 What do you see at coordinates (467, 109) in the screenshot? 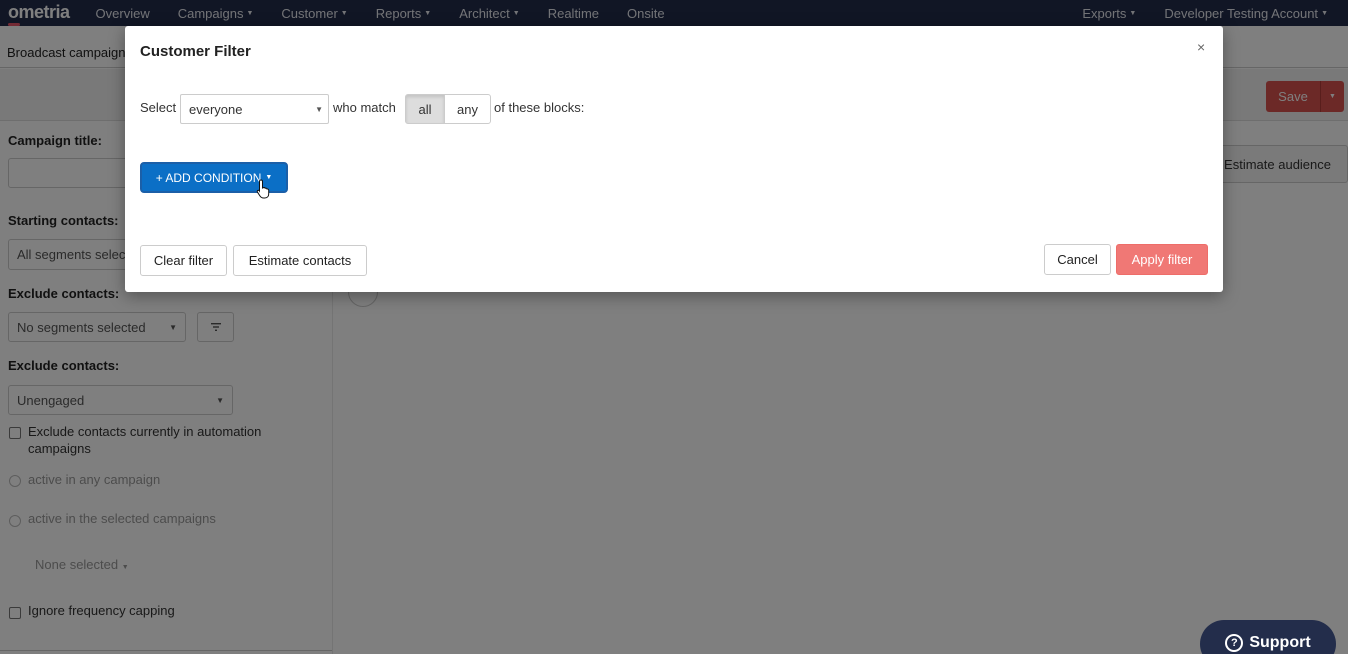
I see `match-any-toggle: any` at bounding box center [467, 109].